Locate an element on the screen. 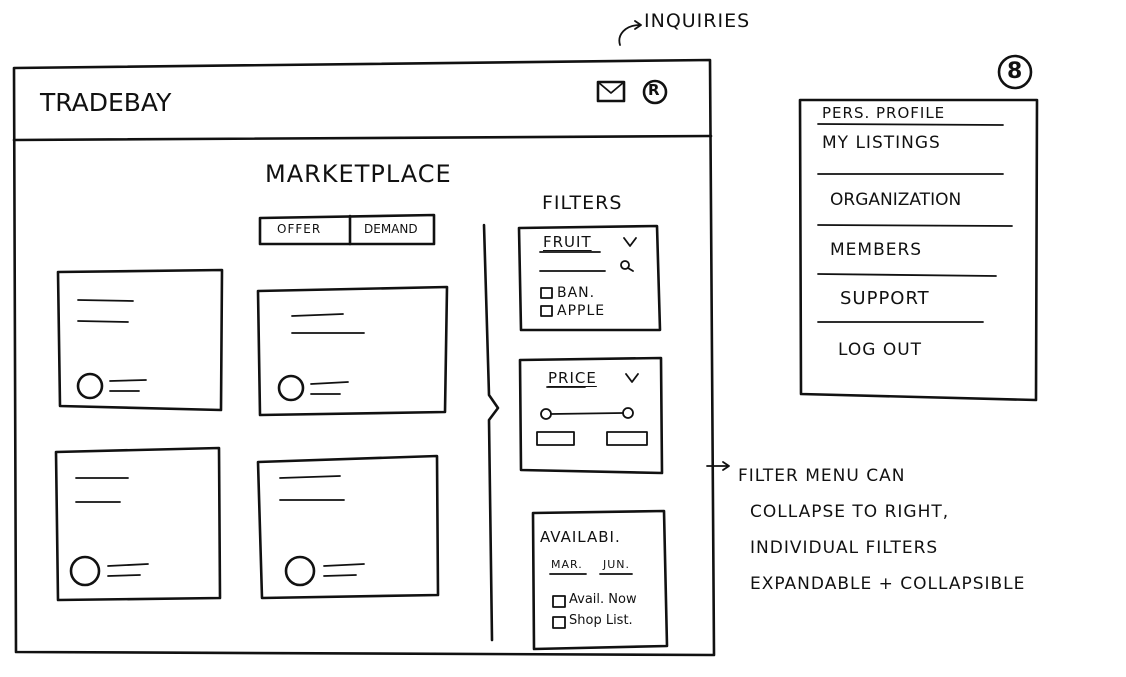 The width and height of the screenshot is (1126, 677). app-logo: TRADEBAY is located at coordinates (105, 102).